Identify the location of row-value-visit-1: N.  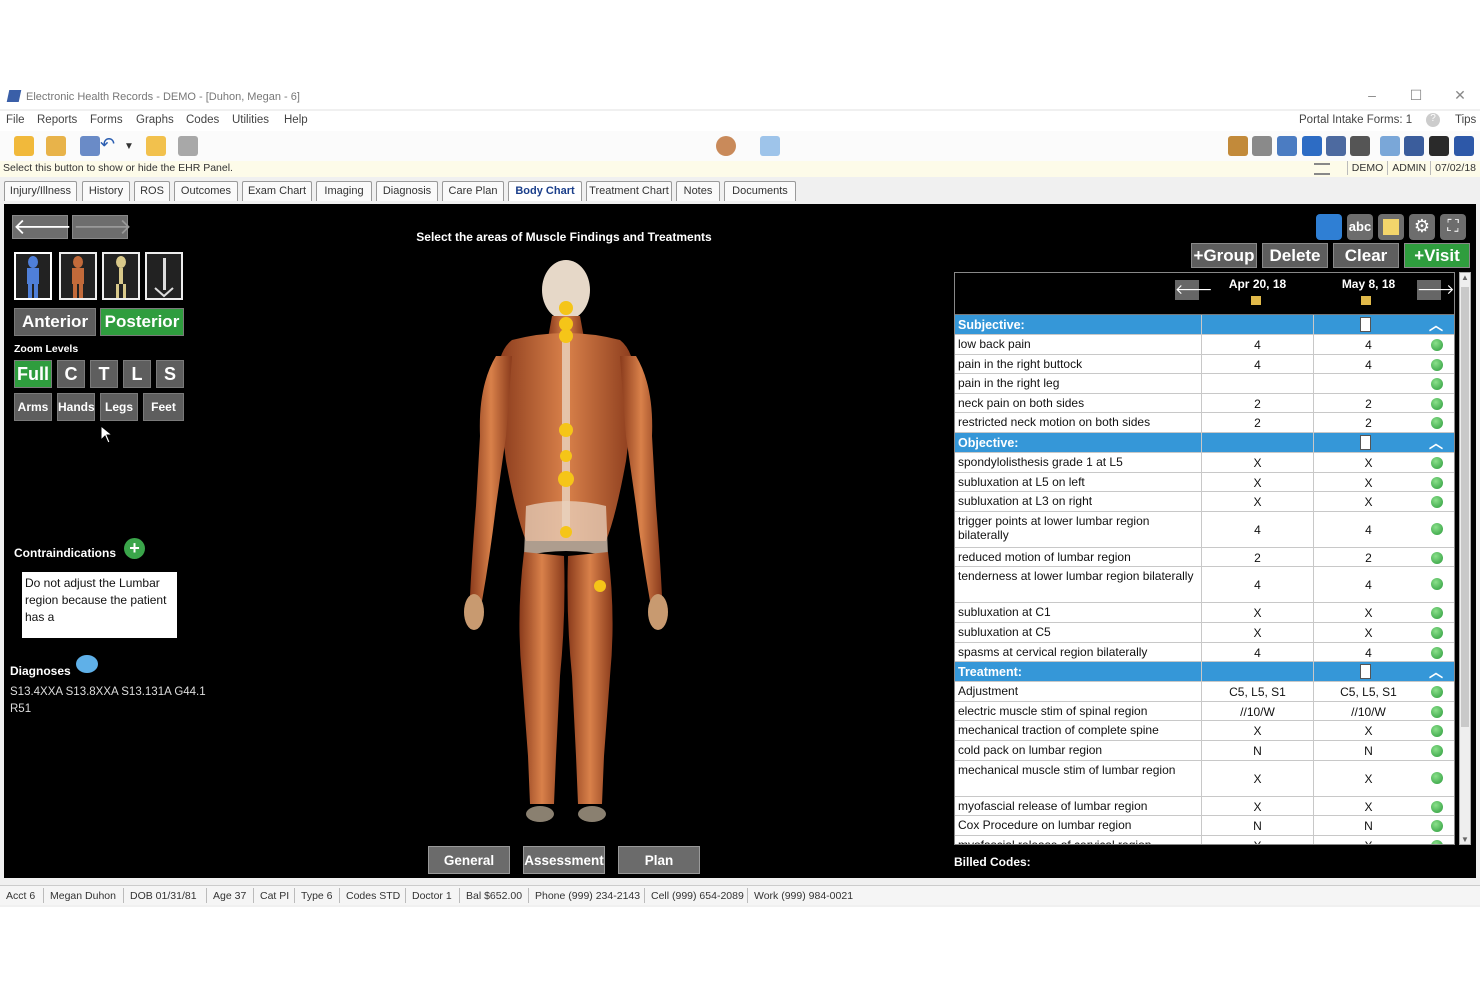
(1257, 826).